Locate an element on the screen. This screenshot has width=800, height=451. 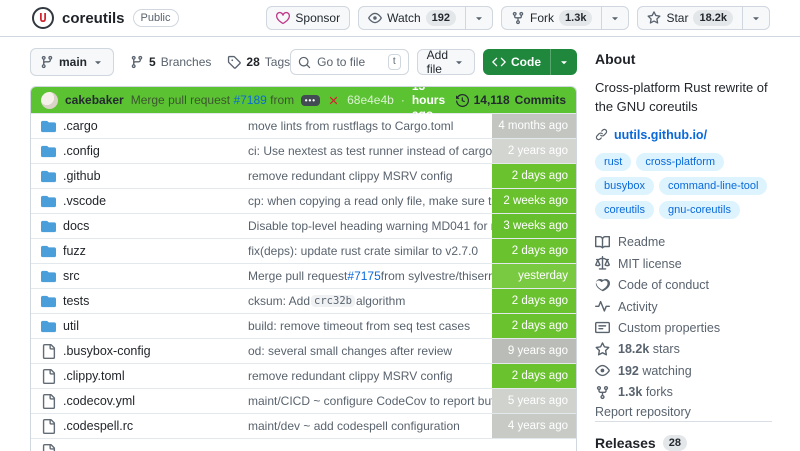
topic-pill: coreutils is located at coordinates (624, 209).